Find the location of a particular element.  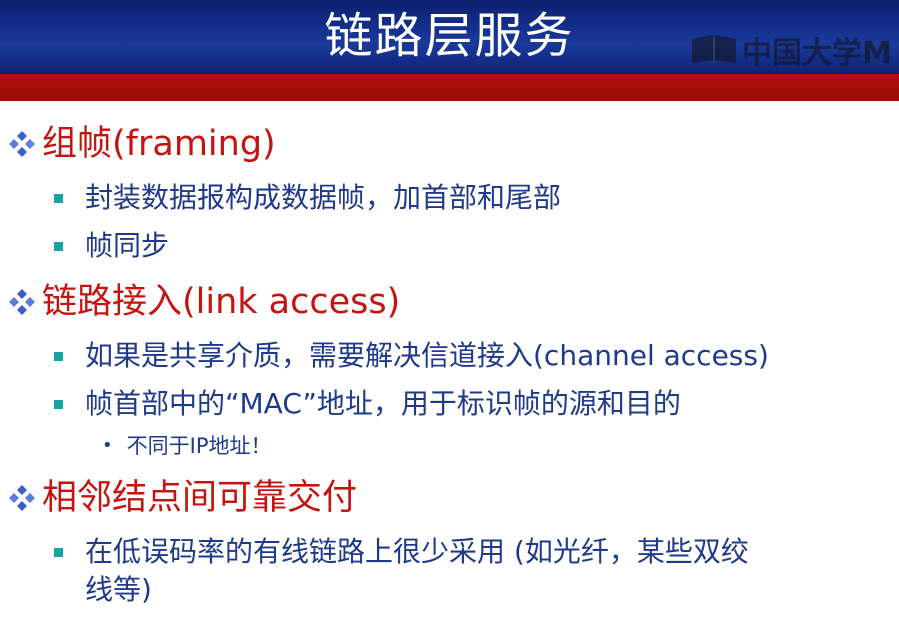

list-item: 如果是共享介质，需要解决信道接入(channel access) is located at coordinates (411, 356).